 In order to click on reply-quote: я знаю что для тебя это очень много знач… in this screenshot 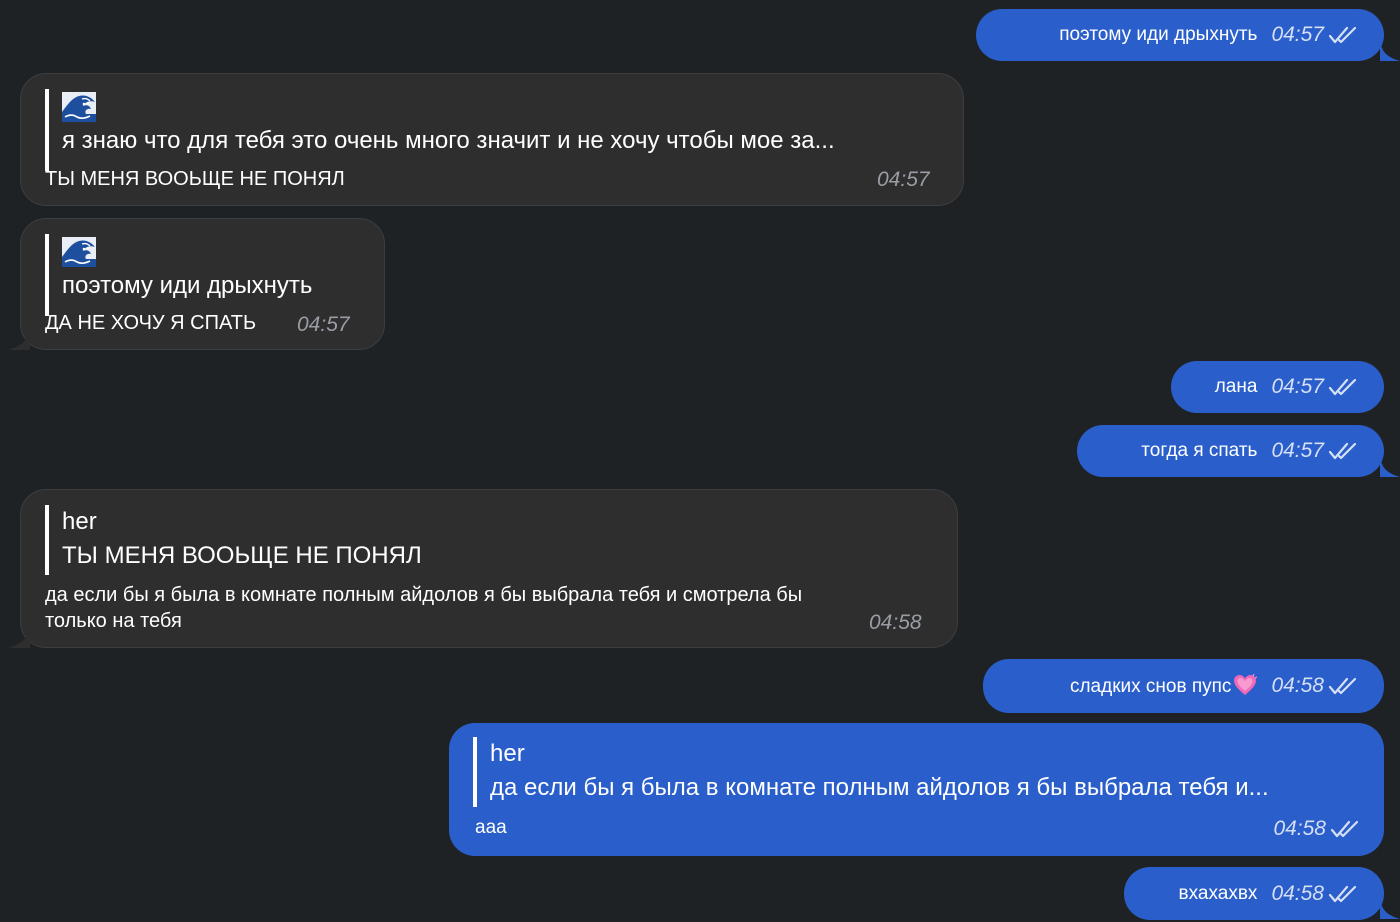, I will do `click(495, 130)`.